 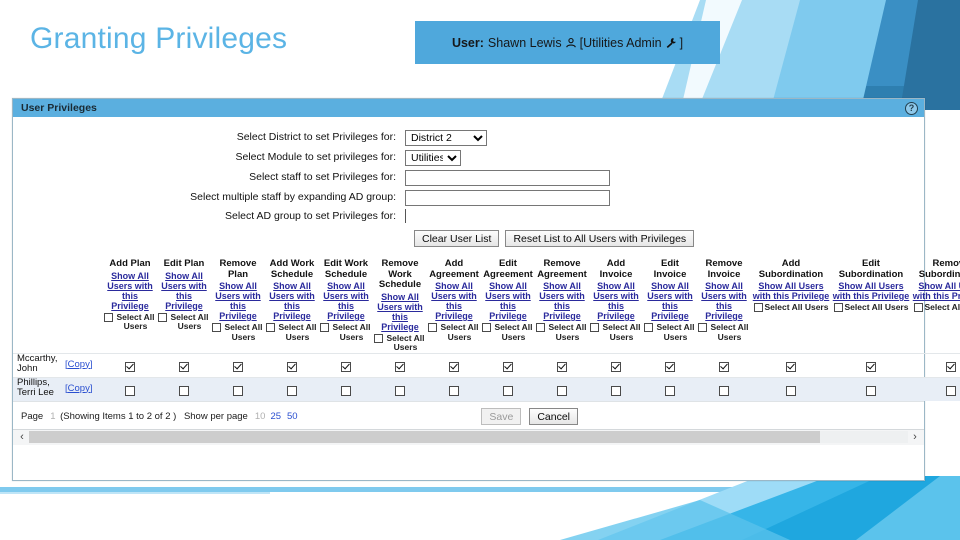 I want to click on col-title: Remove Subordination, so click(x=939, y=269).